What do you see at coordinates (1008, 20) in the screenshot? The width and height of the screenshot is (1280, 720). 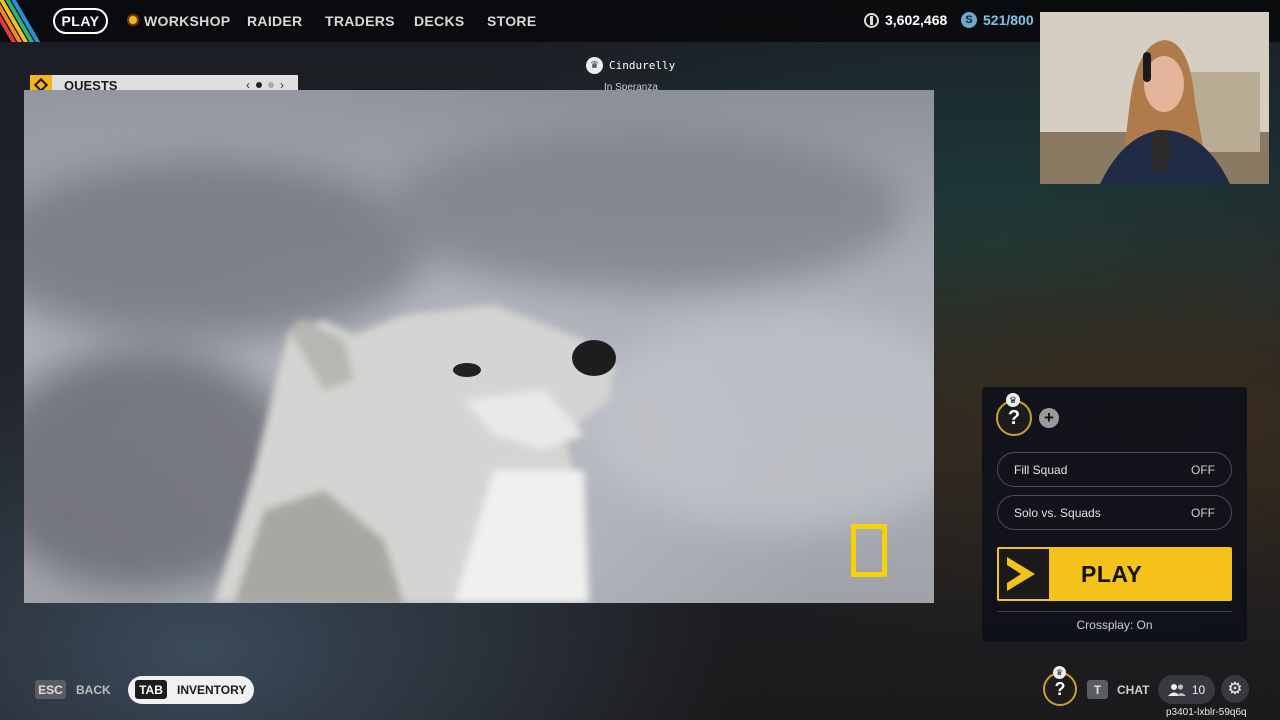 I see `credits-value: 521/800` at bounding box center [1008, 20].